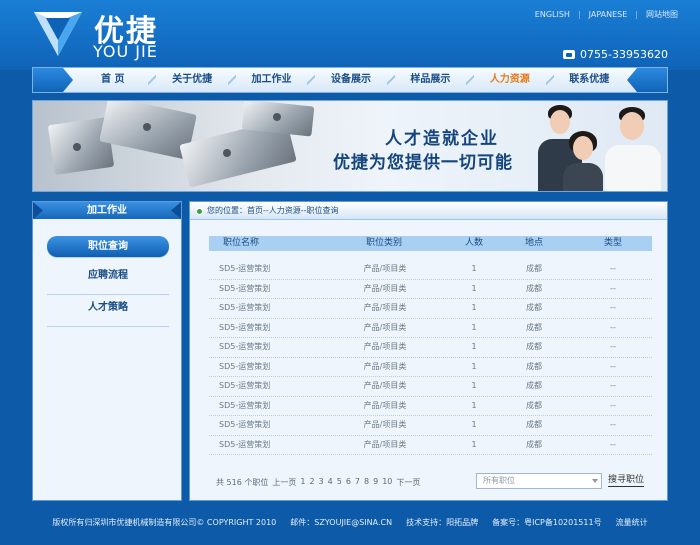 This screenshot has height=545, width=700. Describe the element at coordinates (353, 80) in the screenshot. I see `nav-item-equipment: 设备展示` at that location.